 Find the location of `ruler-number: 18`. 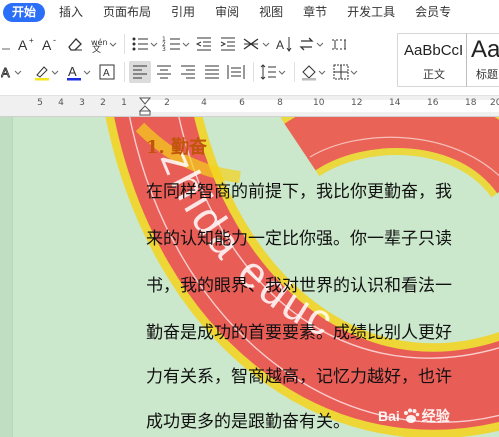

ruler-number: 18 is located at coordinates (471, 103).